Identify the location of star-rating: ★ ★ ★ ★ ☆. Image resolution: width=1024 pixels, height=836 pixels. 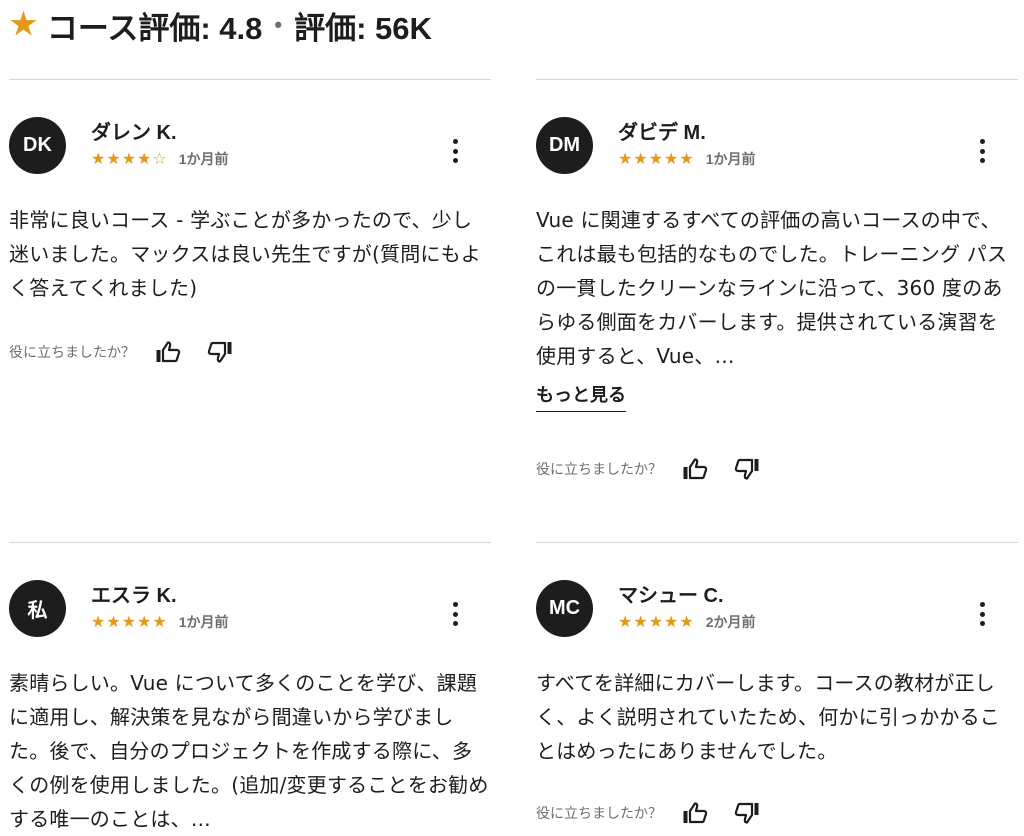
(129, 159).